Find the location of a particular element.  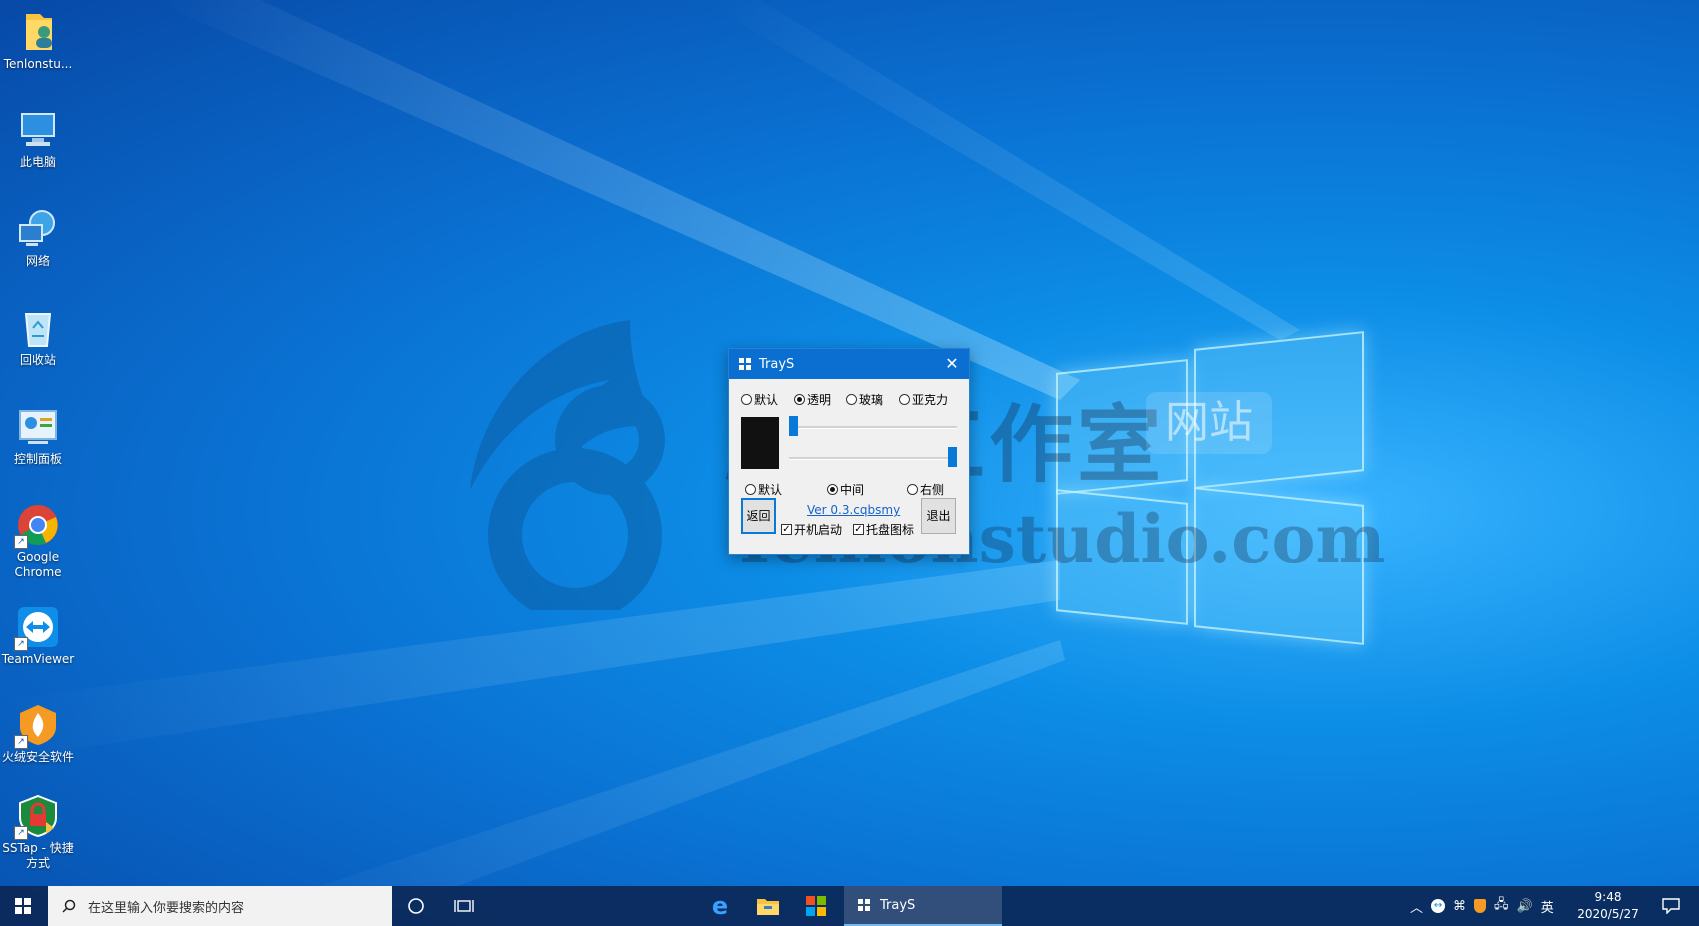

desktop-icon-sstap: ↗ SSTap - 快捷方式 is located at coordinates (38, 832).